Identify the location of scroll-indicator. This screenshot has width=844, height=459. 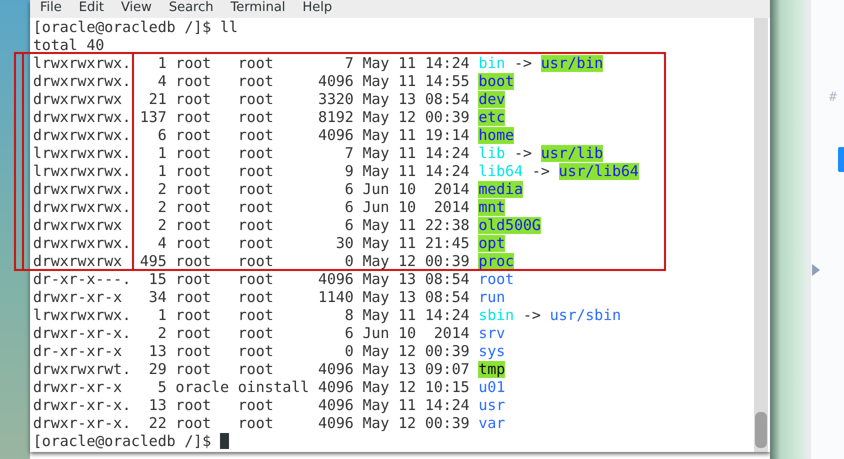
(841, 159).